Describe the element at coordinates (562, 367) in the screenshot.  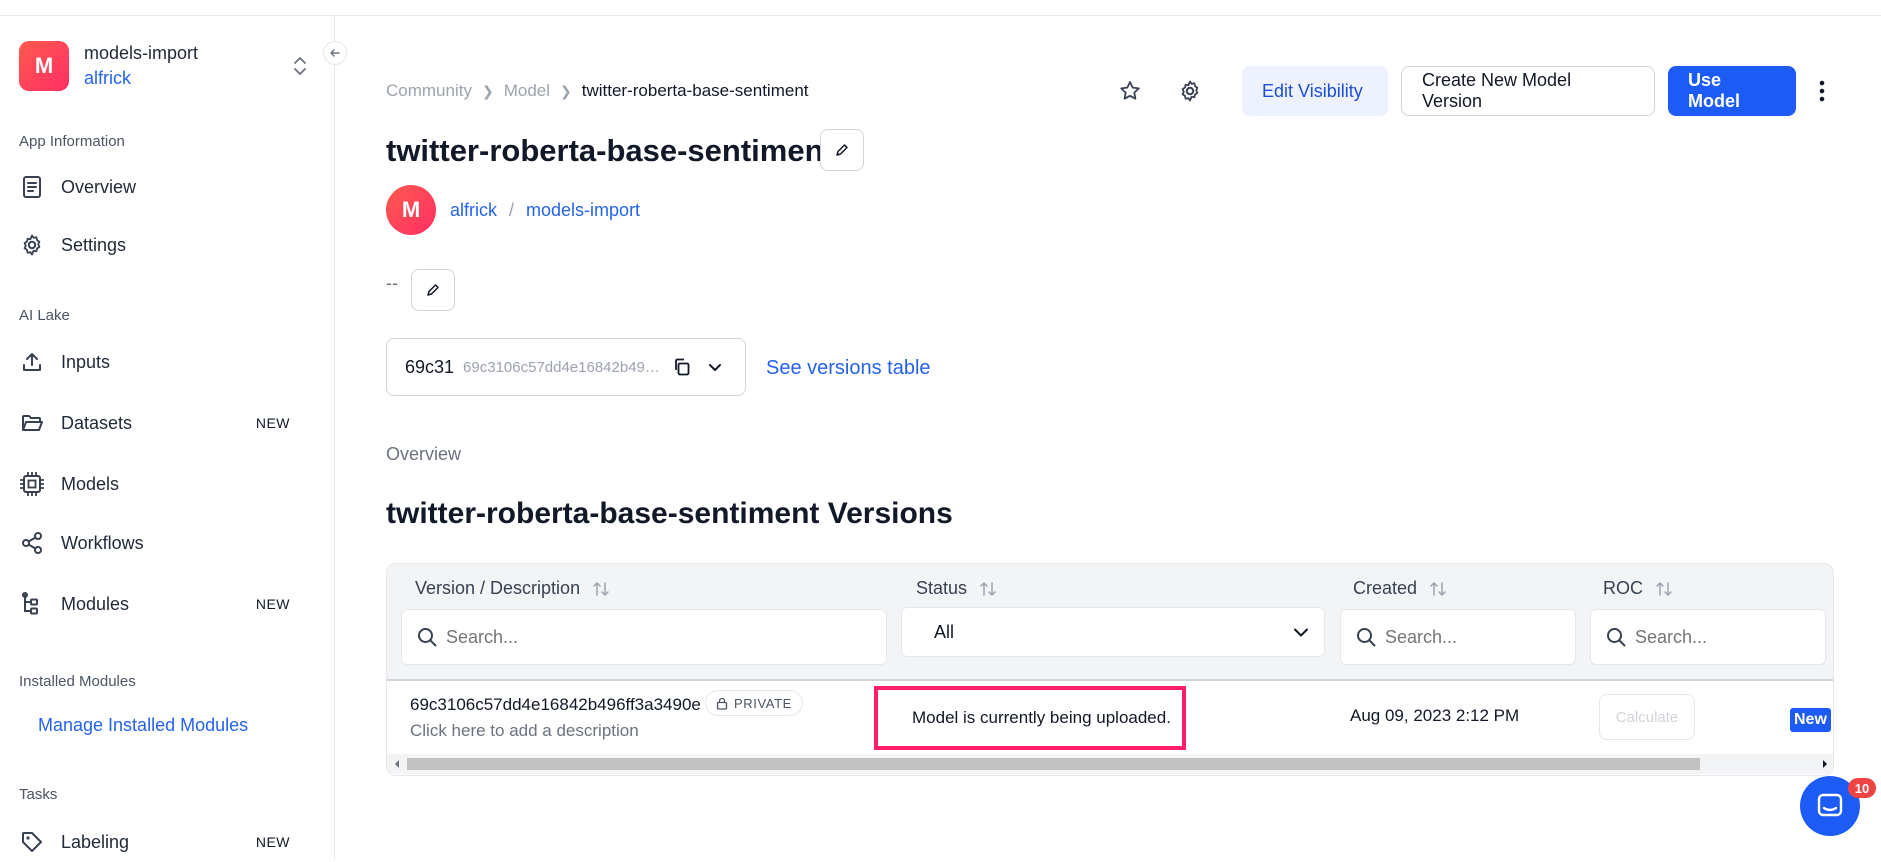
I see `version-full-id: 69c3106c57dd4e16842b496ff3a3490e` at that location.